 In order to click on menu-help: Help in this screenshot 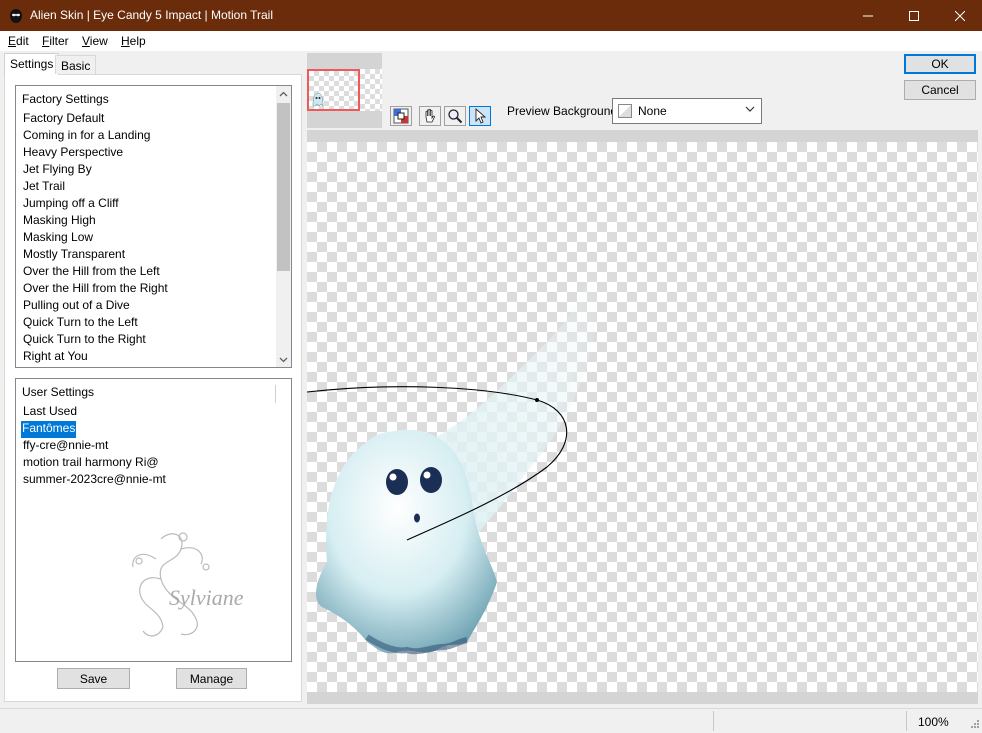, I will do `click(133, 41)`.